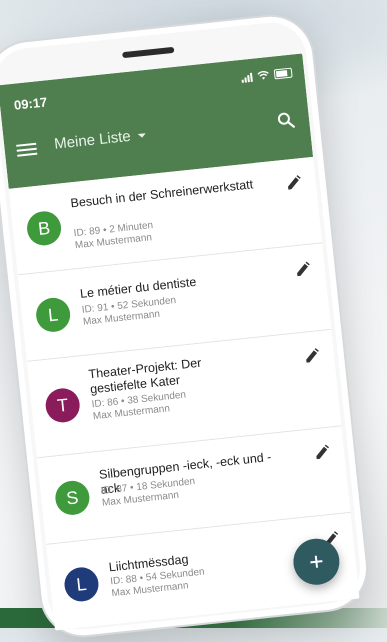 Image resolution: width=387 pixels, height=642 pixels. What do you see at coordinates (316, 561) in the screenshot?
I see `plus-icon` at bounding box center [316, 561].